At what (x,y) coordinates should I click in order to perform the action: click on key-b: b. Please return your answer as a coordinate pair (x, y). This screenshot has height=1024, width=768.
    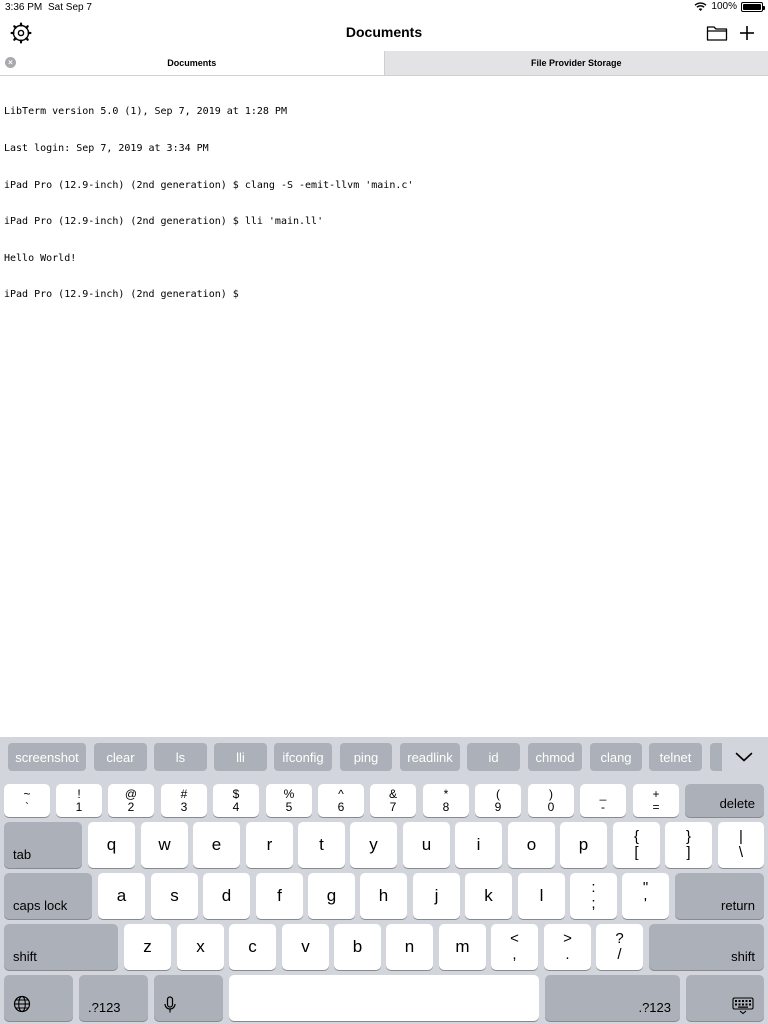
    Looking at the image, I should click on (357, 947).